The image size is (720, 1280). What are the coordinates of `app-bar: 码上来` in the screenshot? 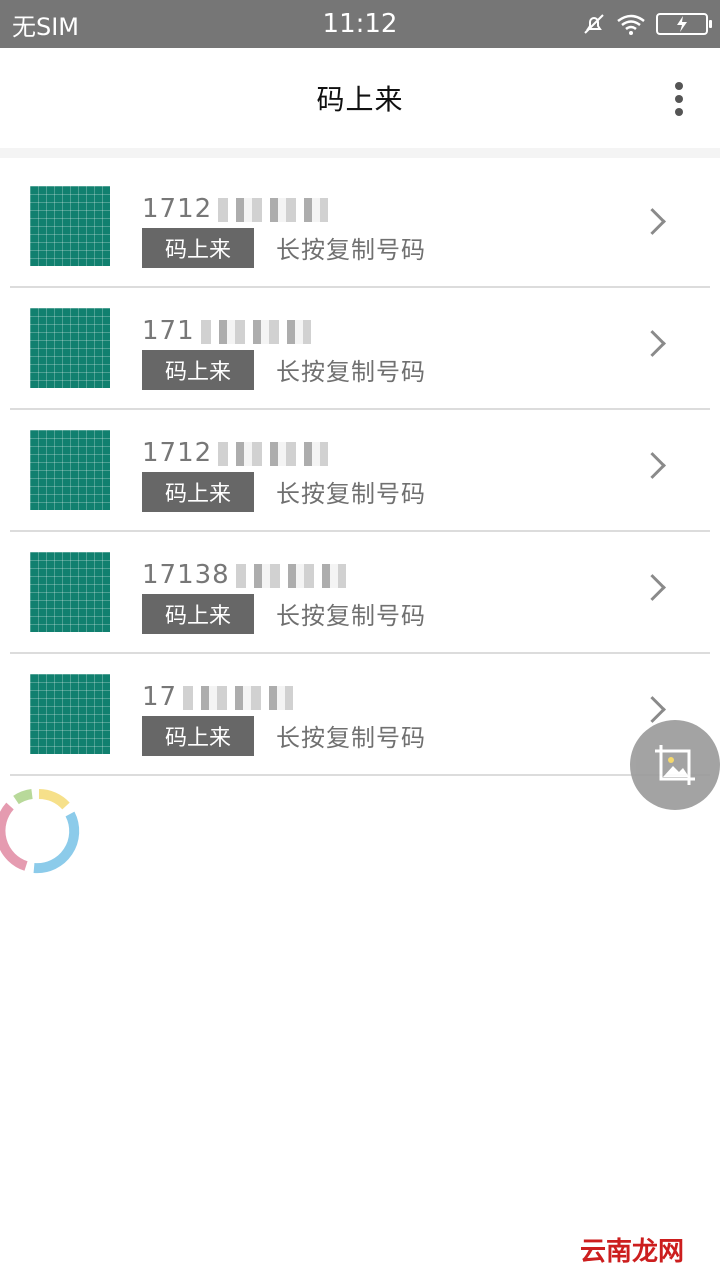 It's located at (360, 98).